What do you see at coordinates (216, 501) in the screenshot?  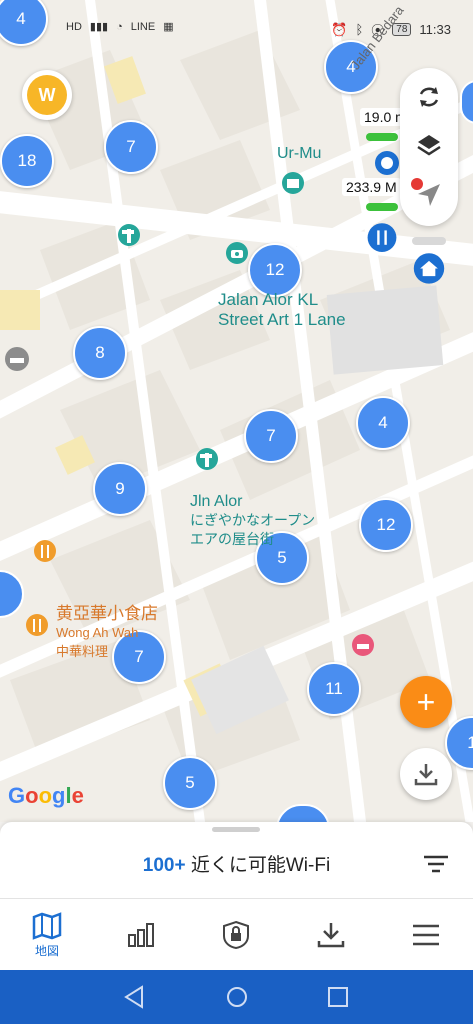 I see `poi-label-line: Jln Alor` at bounding box center [216, 501].